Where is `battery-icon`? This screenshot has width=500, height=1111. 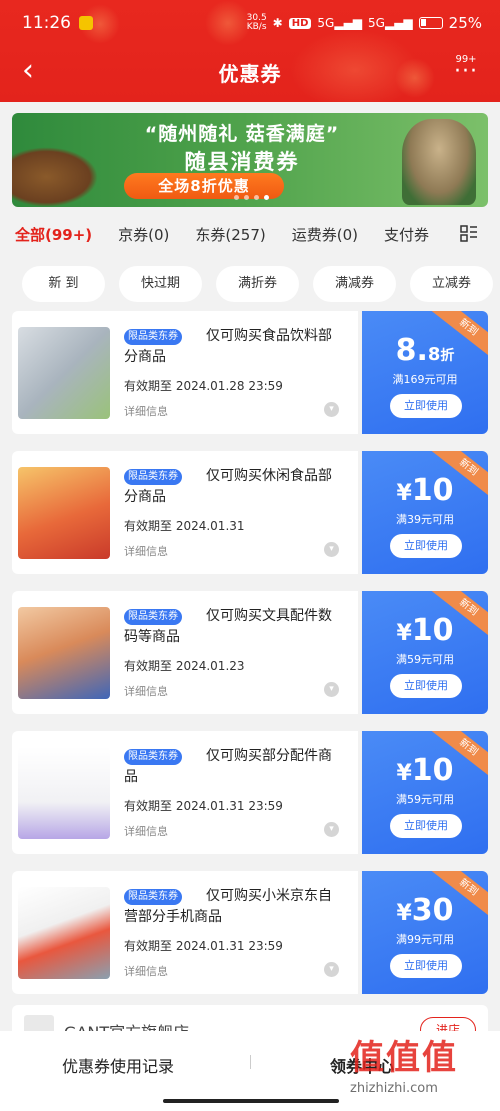
battery-icon is located at coordinates (430, 23).